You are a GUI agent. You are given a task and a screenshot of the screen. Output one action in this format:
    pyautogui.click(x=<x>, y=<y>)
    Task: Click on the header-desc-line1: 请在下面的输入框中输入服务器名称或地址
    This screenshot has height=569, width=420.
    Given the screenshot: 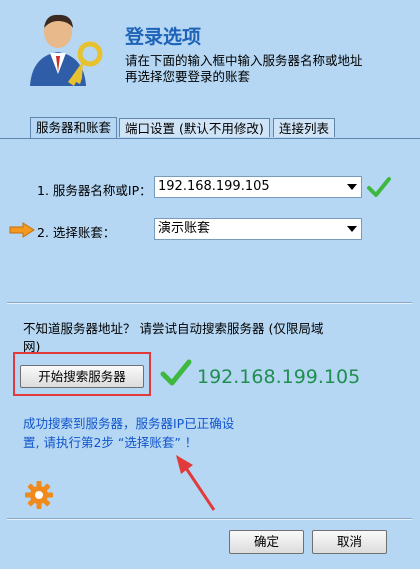 What is the action you would take?
    pyautogui.click(x=244, y=60)
    